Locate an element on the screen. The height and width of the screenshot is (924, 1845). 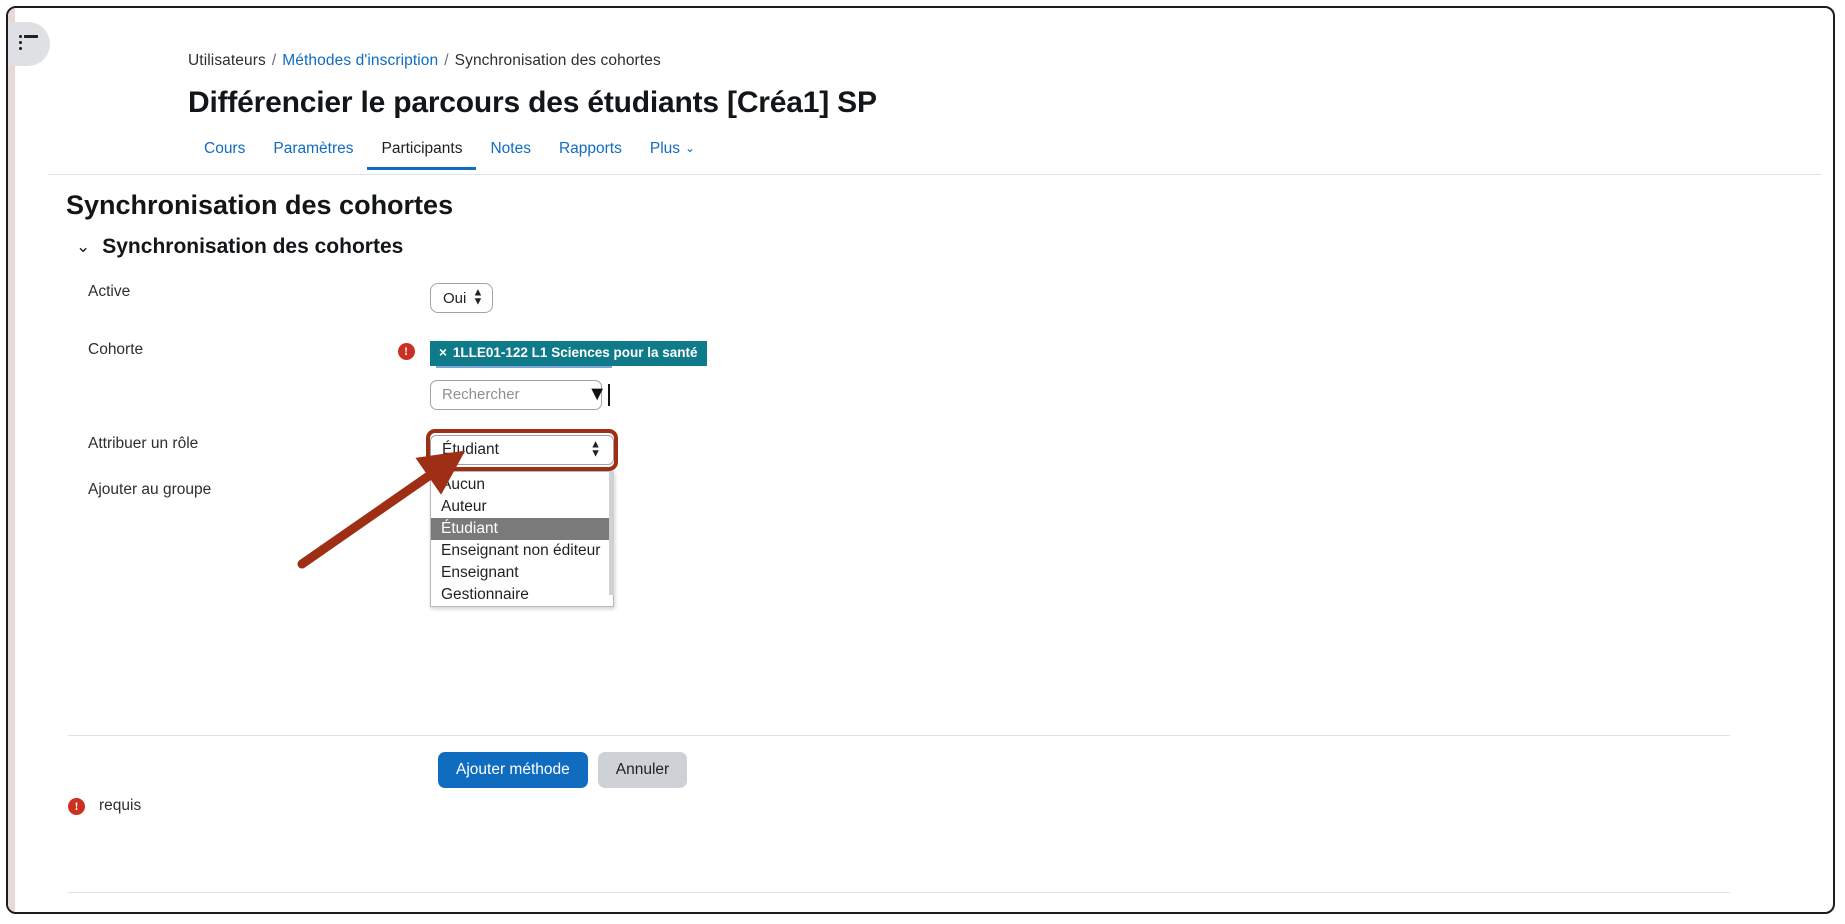
submit-button: Ajouter méthode is located at coordinates (513, 770).